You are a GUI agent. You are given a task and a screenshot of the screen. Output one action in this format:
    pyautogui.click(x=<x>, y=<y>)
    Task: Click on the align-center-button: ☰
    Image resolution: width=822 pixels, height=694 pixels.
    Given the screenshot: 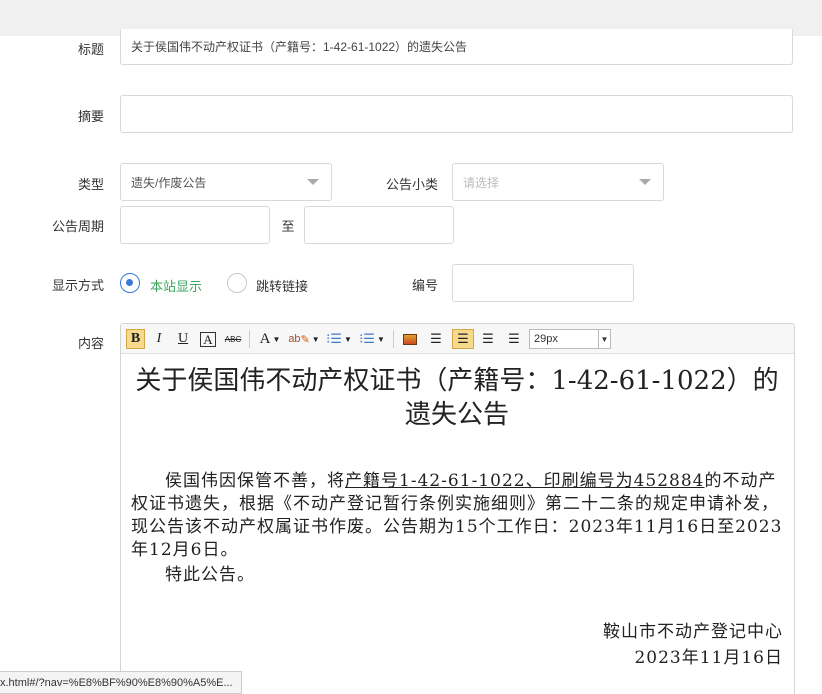 What is the action you would take?
    pyautogui.click(x=463, y=339)
    